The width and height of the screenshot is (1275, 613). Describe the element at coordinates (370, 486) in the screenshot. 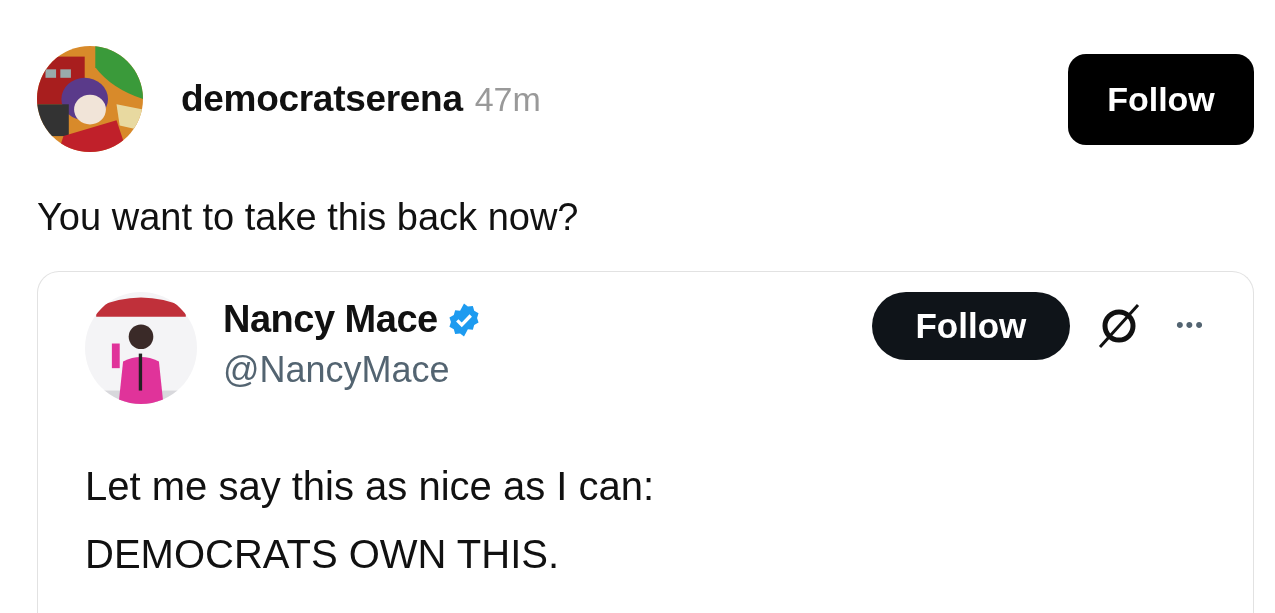

I see `tweet-text-line: Let me say this as nice as I can:` at that location.